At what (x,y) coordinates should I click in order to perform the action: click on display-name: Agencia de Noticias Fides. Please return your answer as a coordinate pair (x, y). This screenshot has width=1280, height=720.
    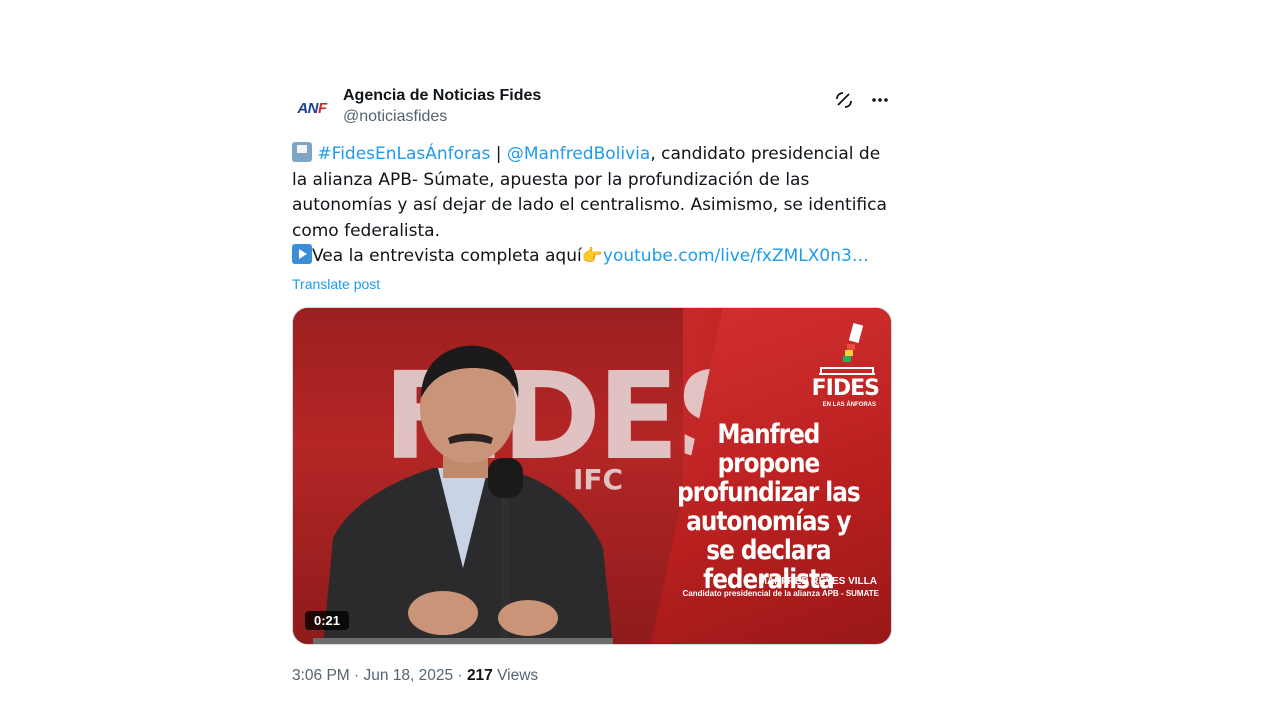
    Looking at the image, I should click on (442, 96).